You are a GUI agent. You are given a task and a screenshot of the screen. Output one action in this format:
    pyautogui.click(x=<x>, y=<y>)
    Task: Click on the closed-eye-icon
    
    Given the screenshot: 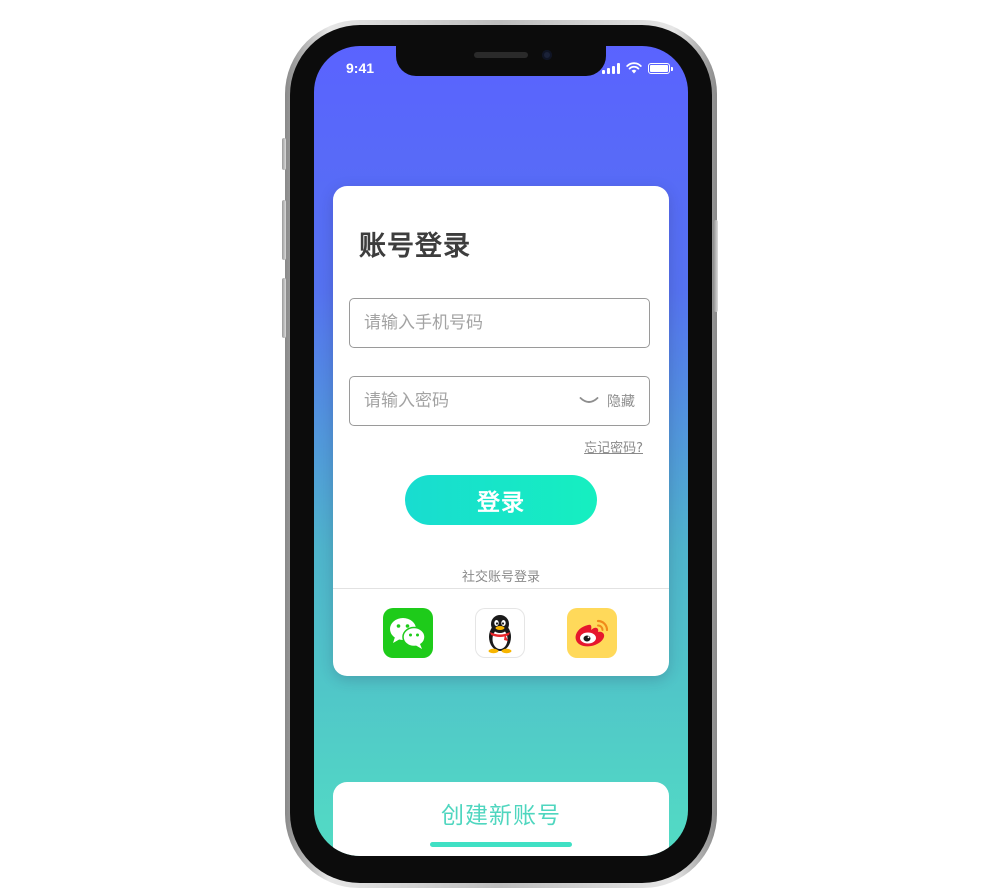 What is the action you would take?
    pyautogui.click(x=589, y=400)
    